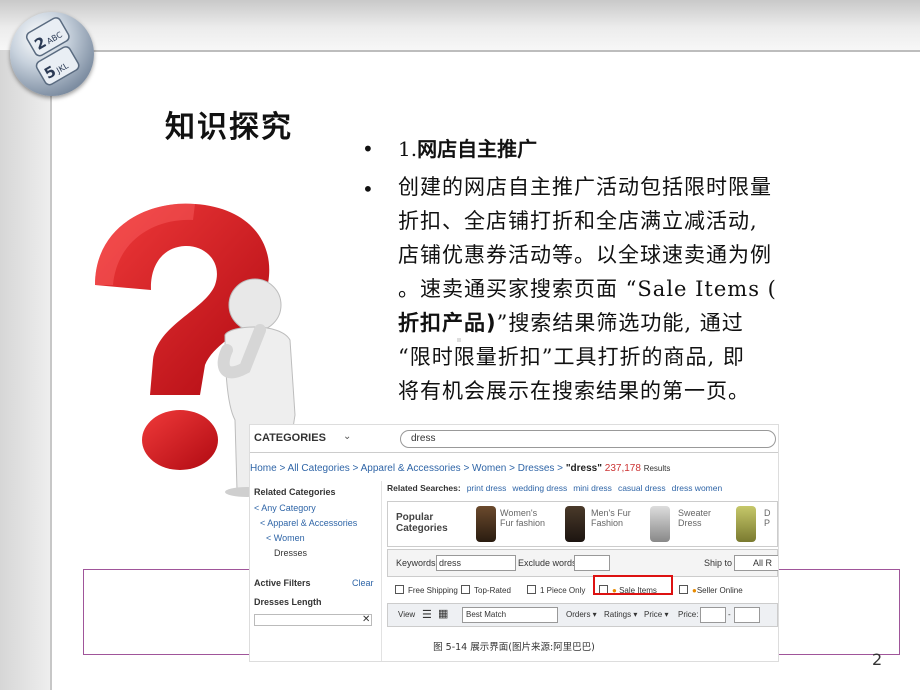 The image size is (920, 690). What do you see at coordinates (366, 619) in the screenshot?
I see `close-icon: ✕` at bounding box center [366, 619].